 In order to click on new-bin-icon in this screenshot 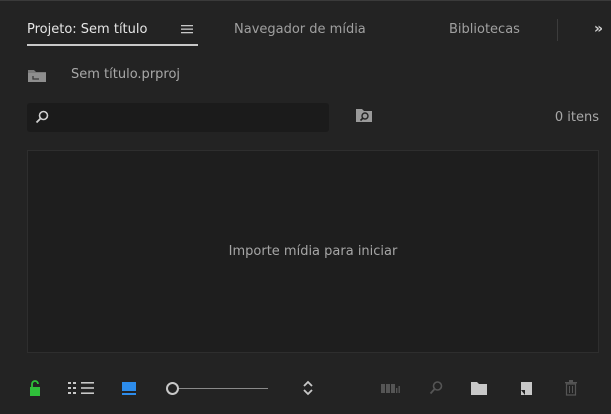, I will do `click(479, 388)`.